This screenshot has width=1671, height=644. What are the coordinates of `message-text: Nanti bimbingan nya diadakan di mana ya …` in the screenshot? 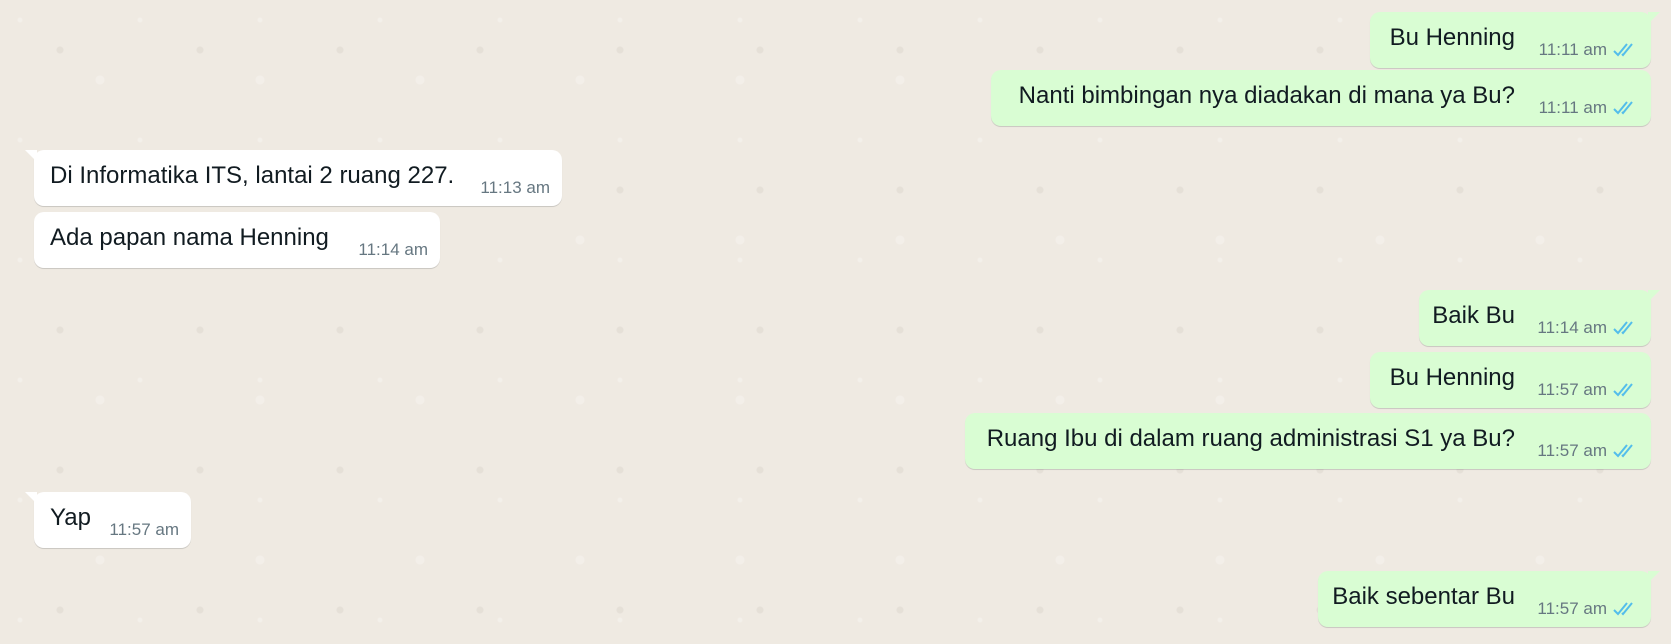 It's located at (1266, 95).